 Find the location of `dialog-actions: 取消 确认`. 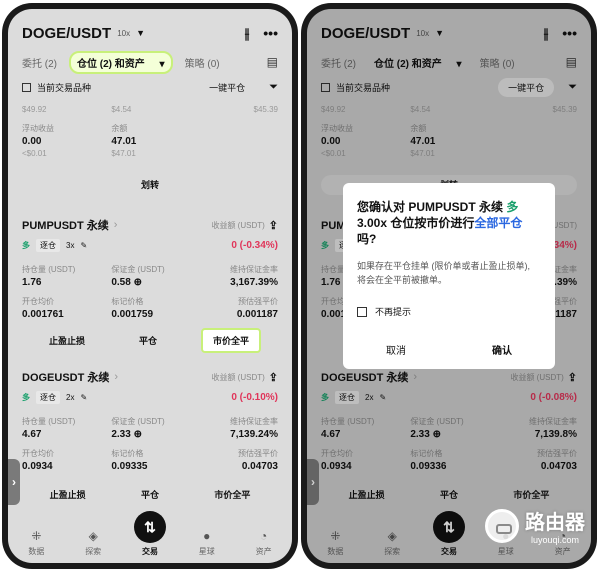

dialog-actions: 取消 确认 is located at coordinates (449, 352).